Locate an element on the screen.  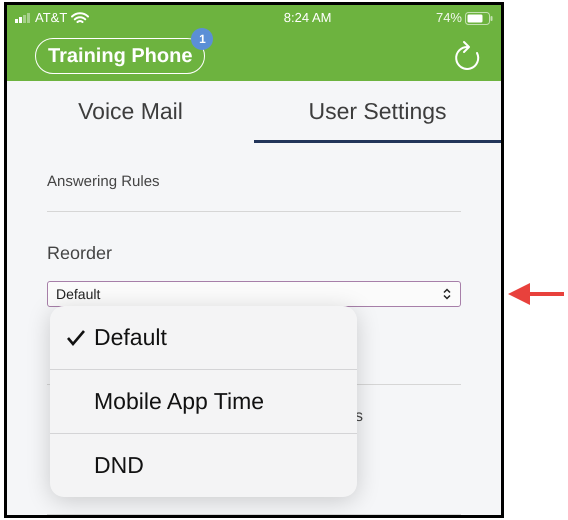
answering-rules-label: Answering Rules is located at coordinates (103, 181).